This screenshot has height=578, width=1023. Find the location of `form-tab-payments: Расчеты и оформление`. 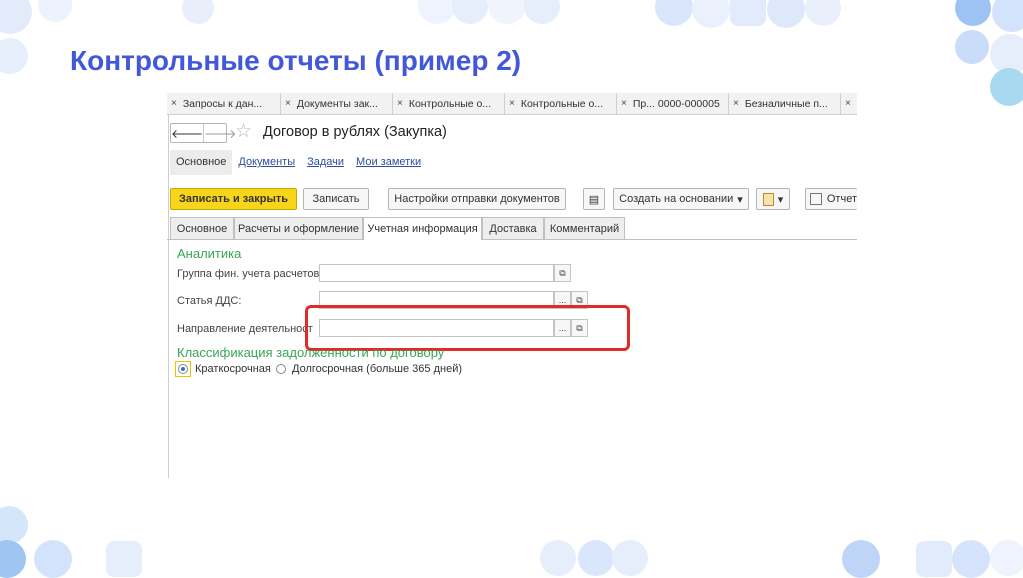

form-tab-payments: Расчеты и оформление is located at coordinates (298, 228).